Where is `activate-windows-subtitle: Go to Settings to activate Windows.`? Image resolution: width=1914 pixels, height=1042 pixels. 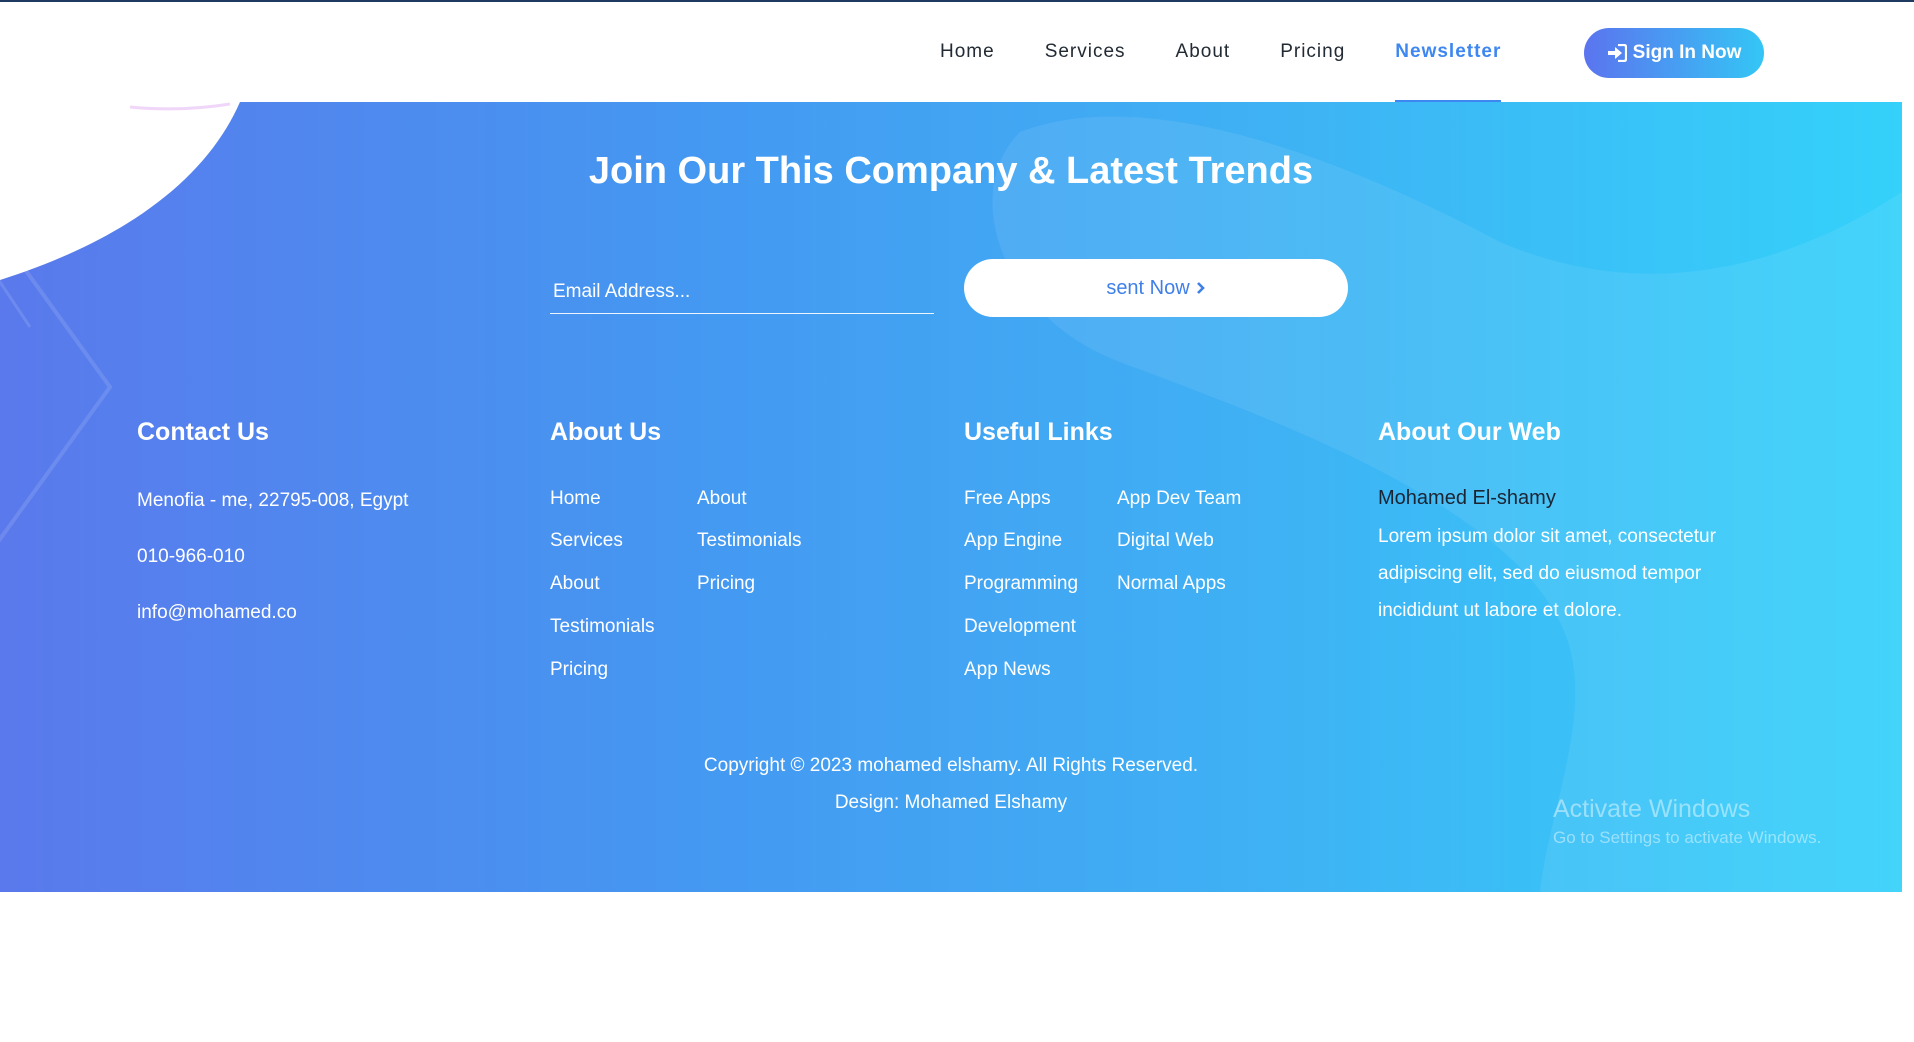
activate-windows-subtitle: Go to Settings to activate Windows. is located at coordinates (1687, 837).